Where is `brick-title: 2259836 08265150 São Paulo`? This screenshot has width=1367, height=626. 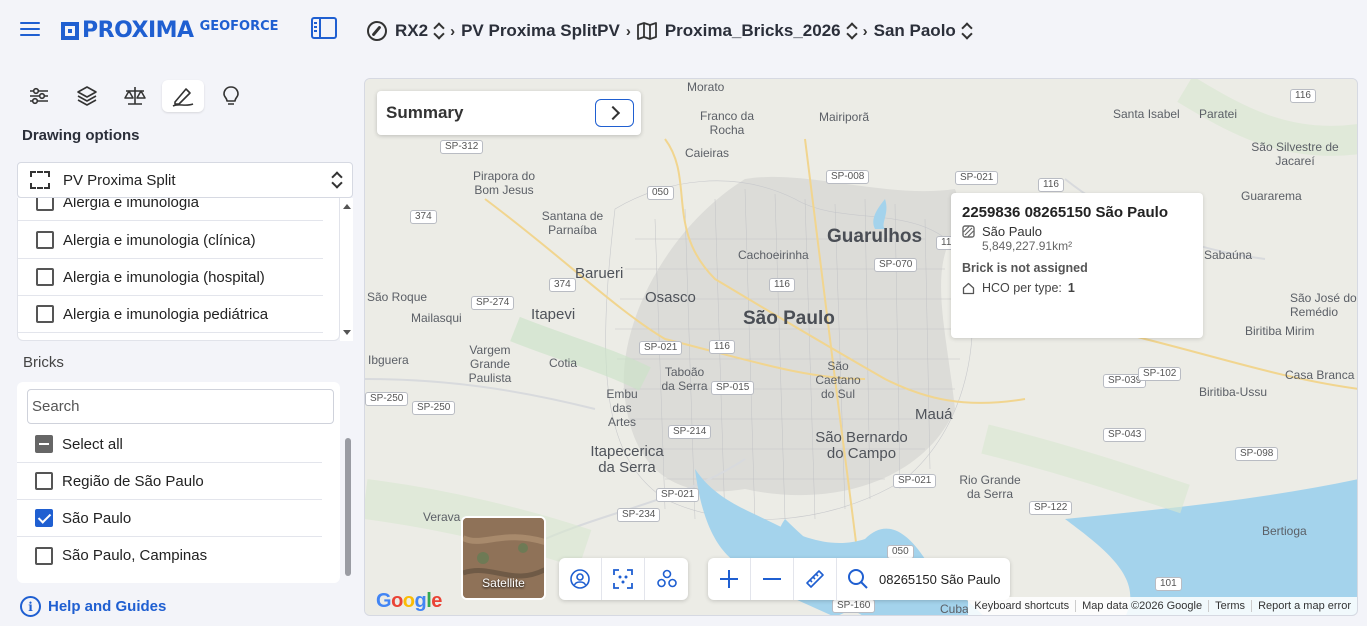 brick-title: 2259836 08265150 São Paulo is located at coordinates (1065, 212).